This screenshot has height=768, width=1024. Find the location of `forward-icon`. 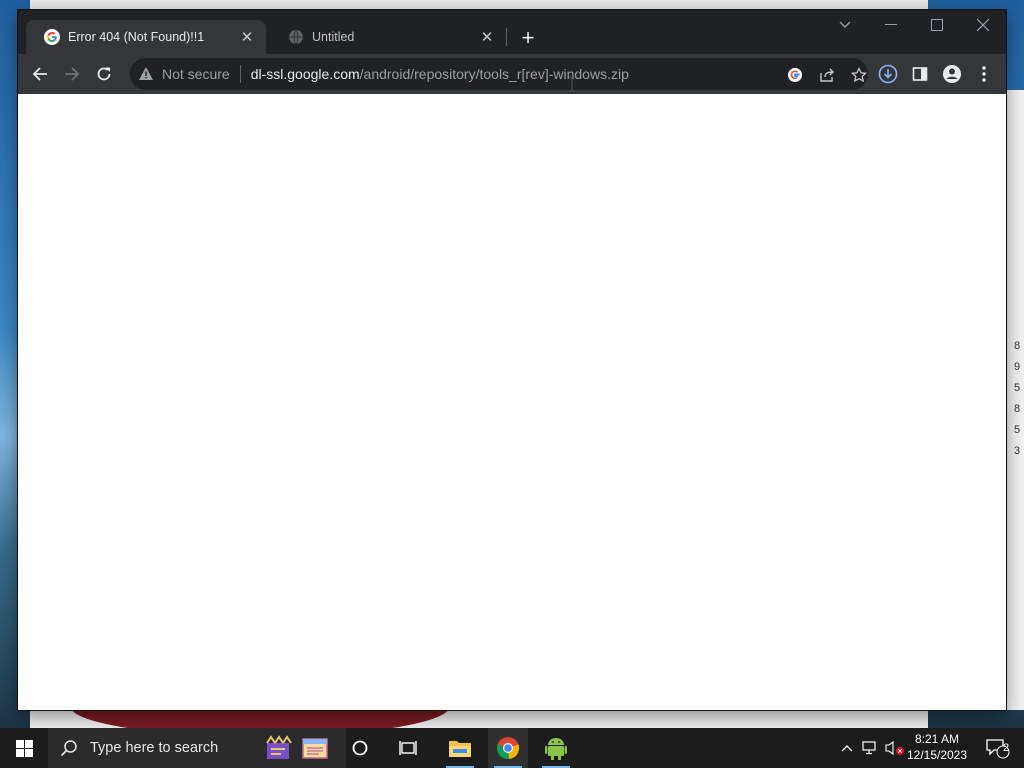

forward-icon is located at coordinates (72, 74).